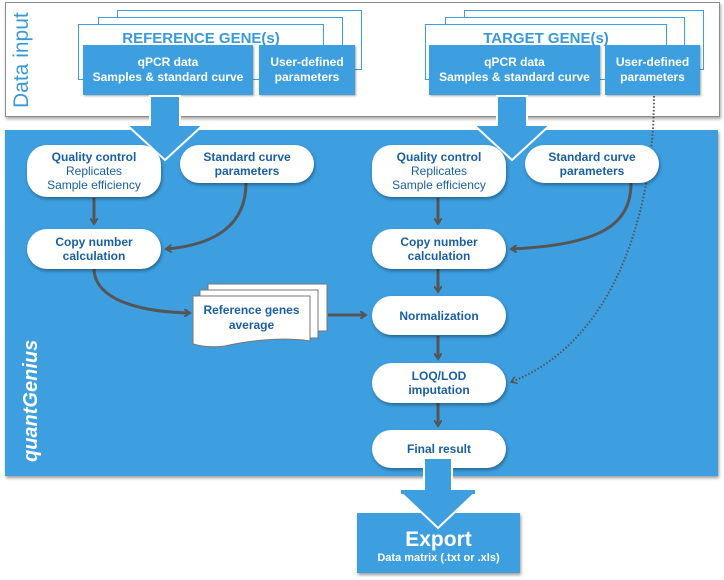 The width and height of the screenshot is (724, 580). I want to click on left-standard-curve-node: Standard curve parameters, so click(247, 164).